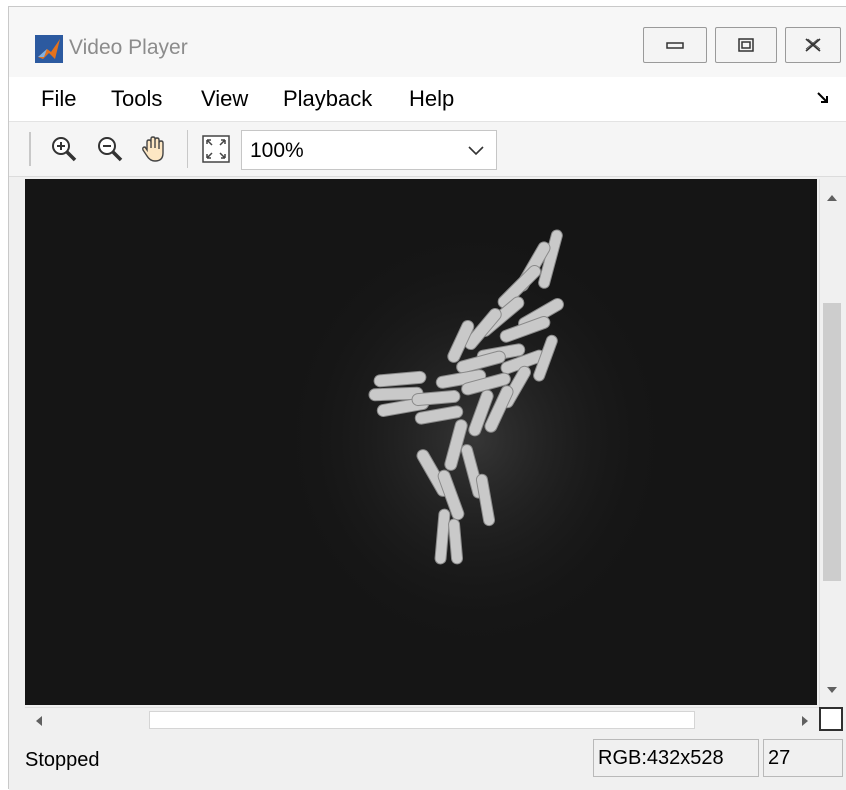  What do you see at coordinates (803, 758) in the screenshot?
I see `frame-number: 27` at bounding box center [803, 758].